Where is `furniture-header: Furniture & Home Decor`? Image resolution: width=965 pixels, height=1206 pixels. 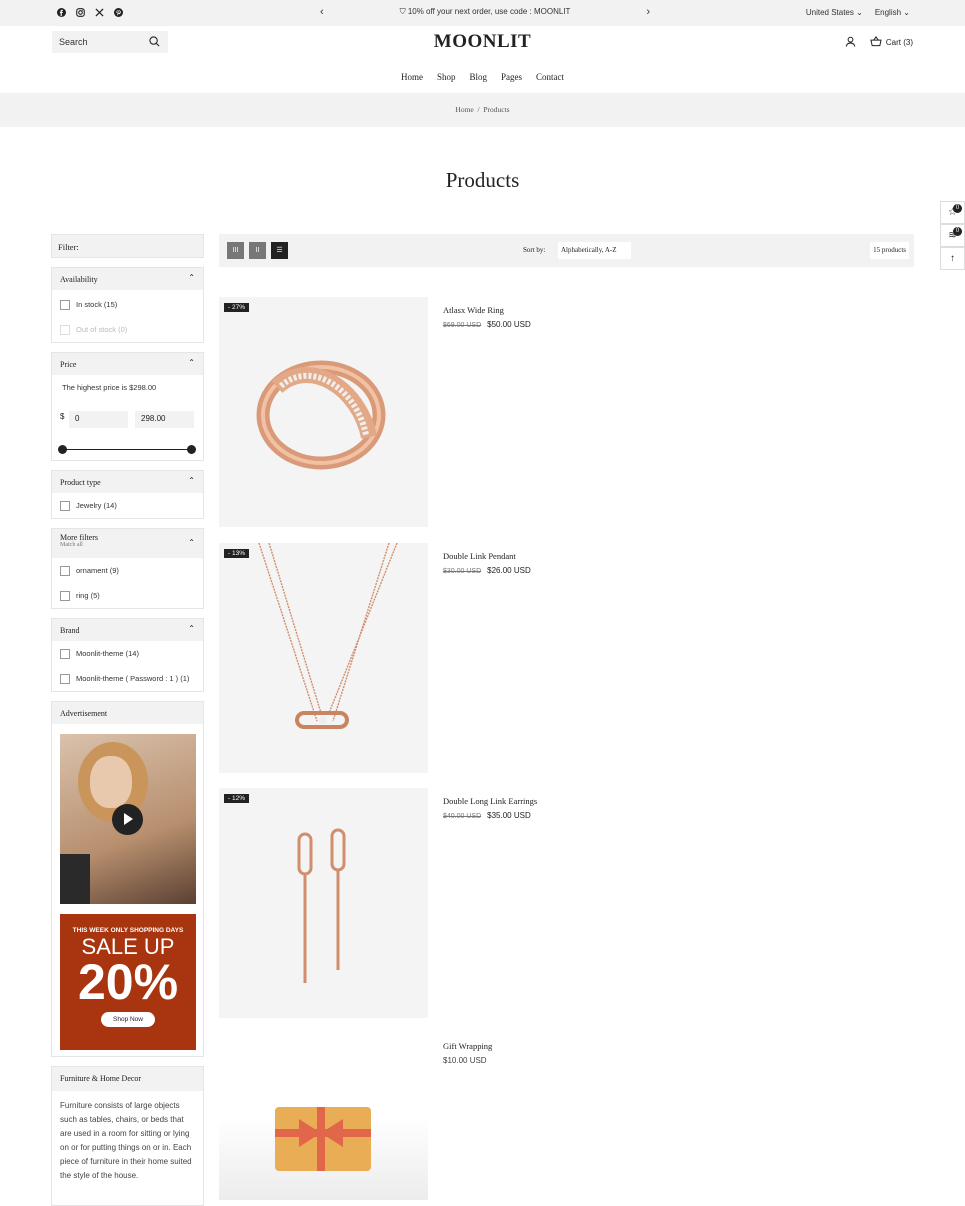 furniture-header: Furniture & Home Decor is located at coordinates (127, 1079).